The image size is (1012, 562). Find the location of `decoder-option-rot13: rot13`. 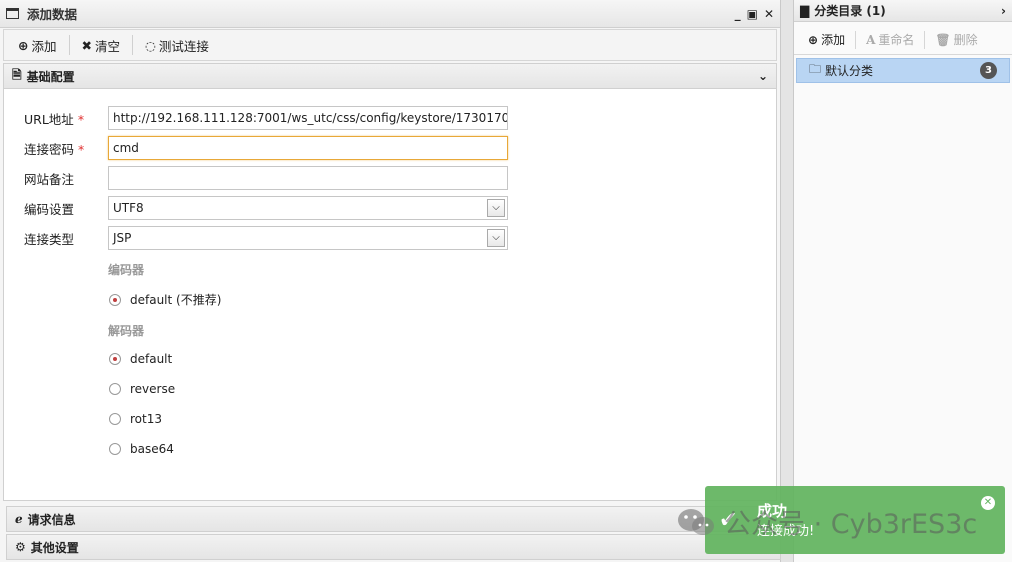

decoder-option-rot13: rot13 is located at coordinates (135, 419).